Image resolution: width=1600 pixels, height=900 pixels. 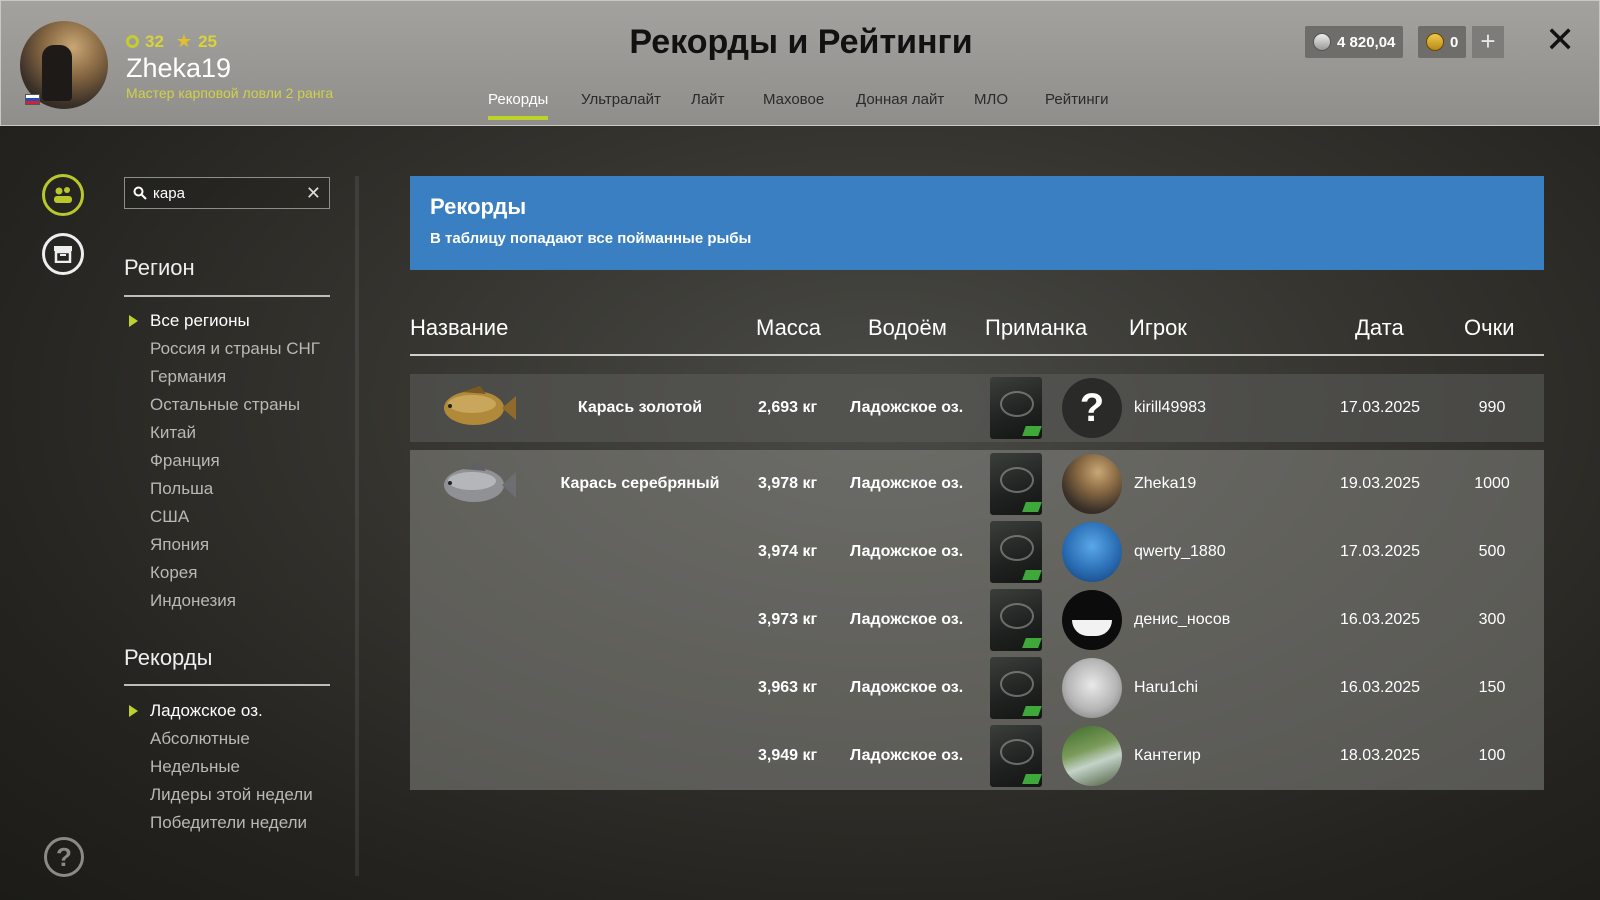 What do you see at coordinates (640, 483) in the screenshot?
I see `fish-name: Карась серебряный` at bounding box center [640, 483].